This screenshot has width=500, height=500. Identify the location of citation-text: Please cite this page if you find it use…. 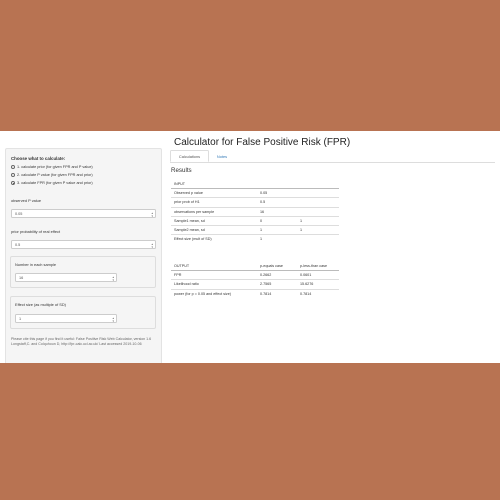
(81, 341).